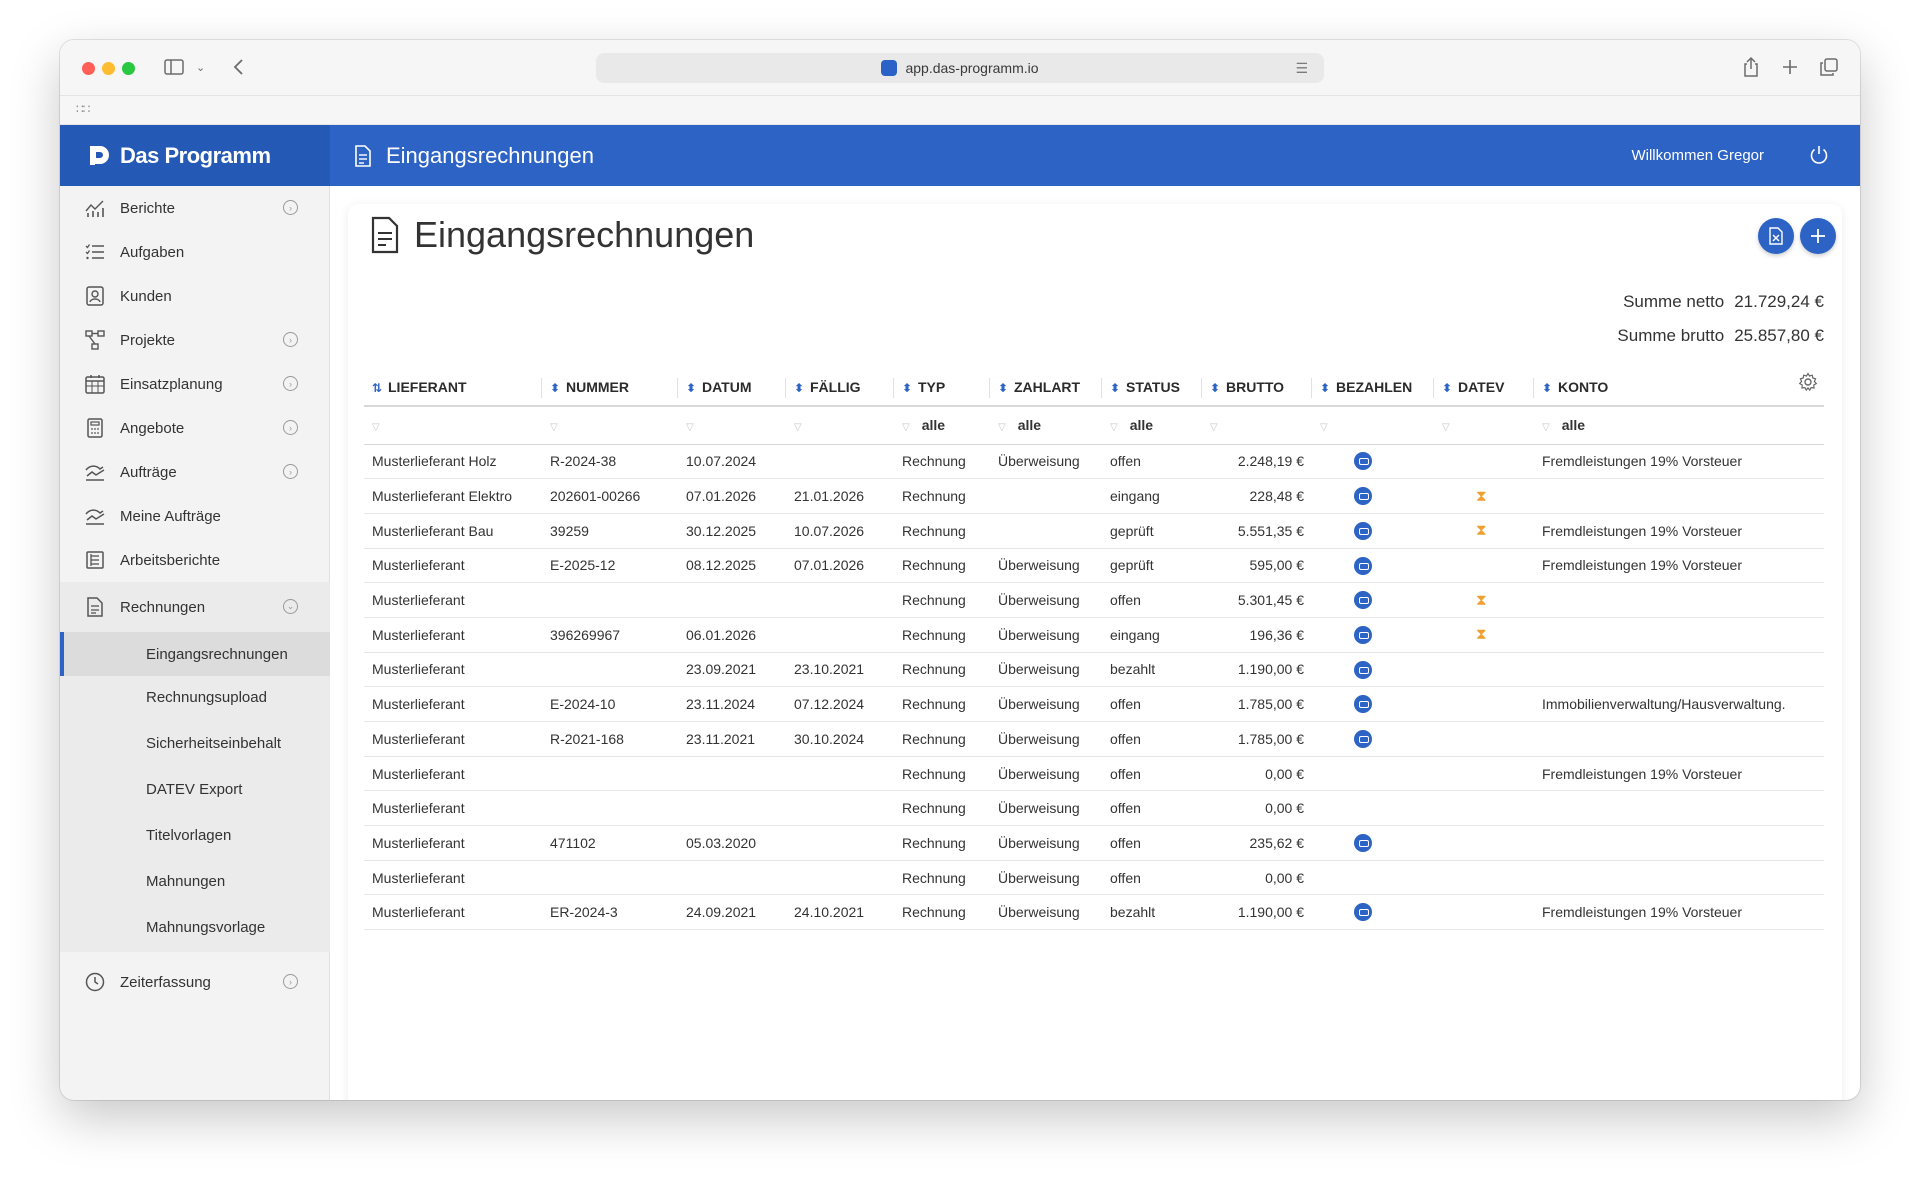 Image resolution: width=1920 pixels, height=1179 pixels. Describe the element at coordinates (1671, 335) in the screenshot. I see `summary-brutto-label: Summe brutto` at that location.